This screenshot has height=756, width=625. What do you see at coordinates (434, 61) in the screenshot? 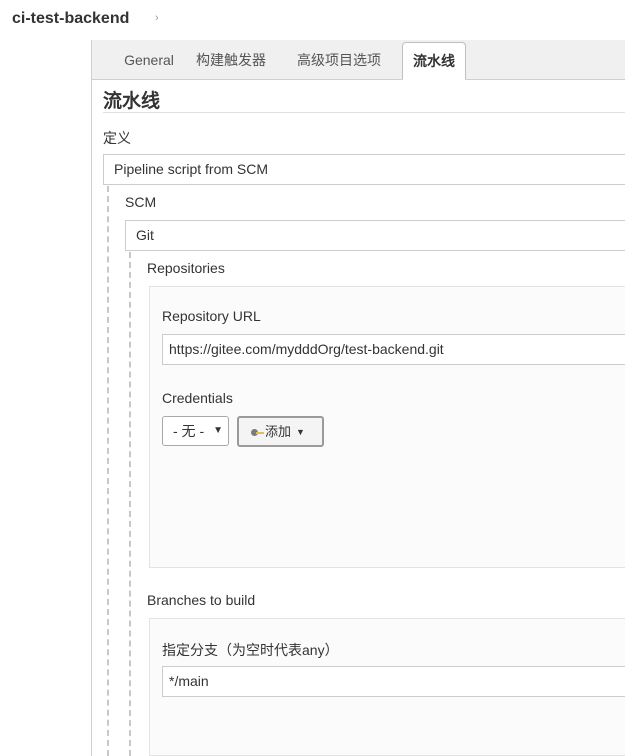
I see `tab-pipeline: 流水线` at bounding box center [434, 61].